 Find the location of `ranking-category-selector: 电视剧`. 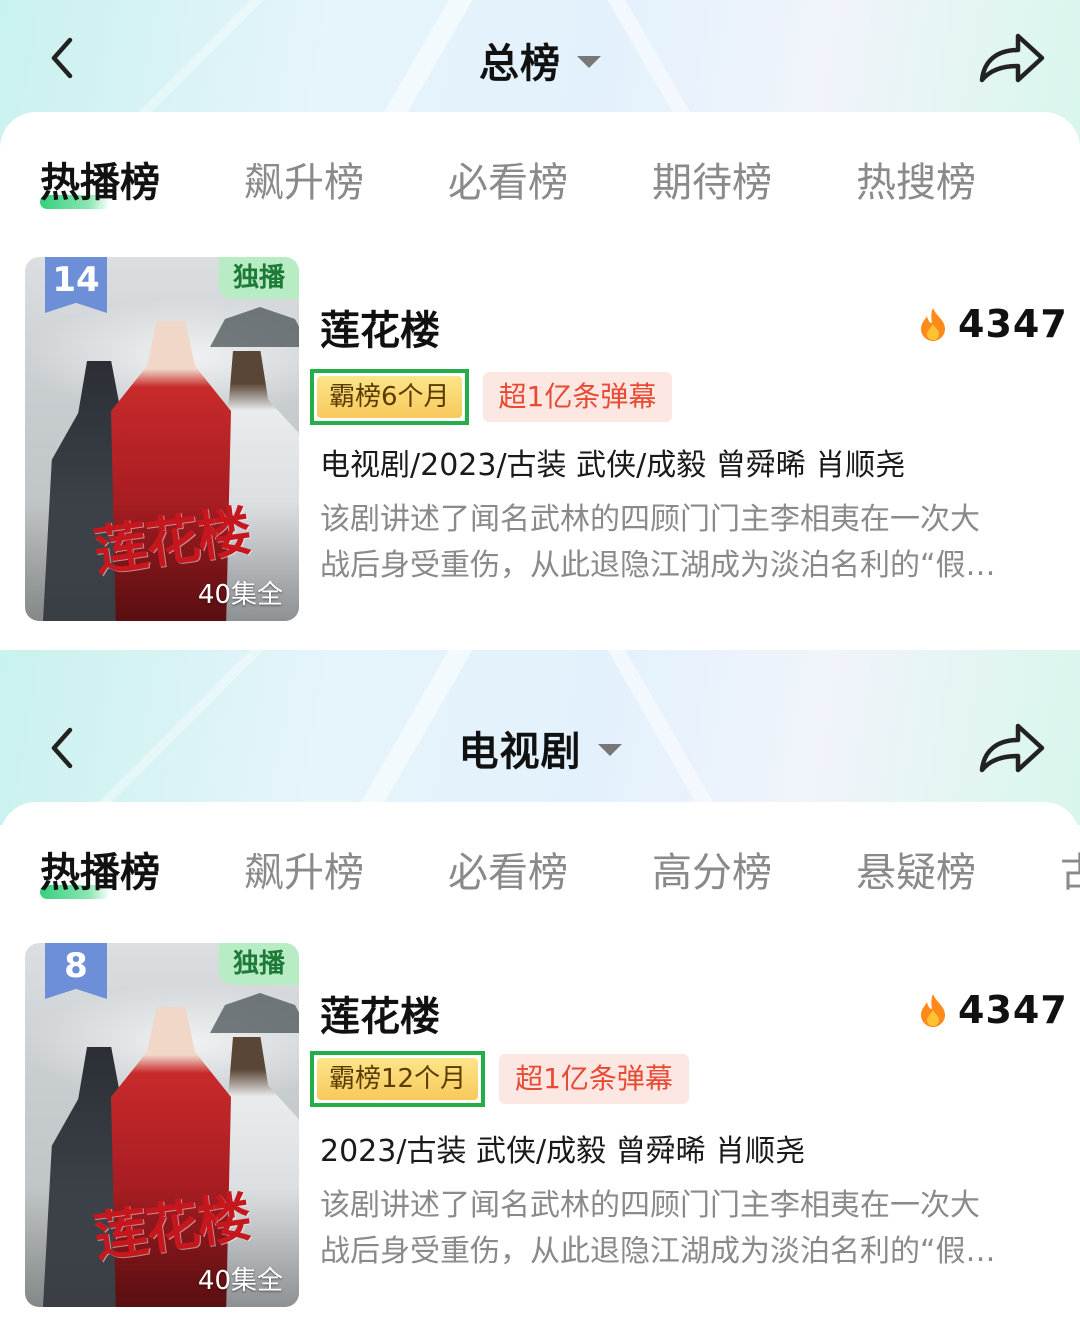

ranking-category-selector: 电视剧 is located at coordinates (540, 748).